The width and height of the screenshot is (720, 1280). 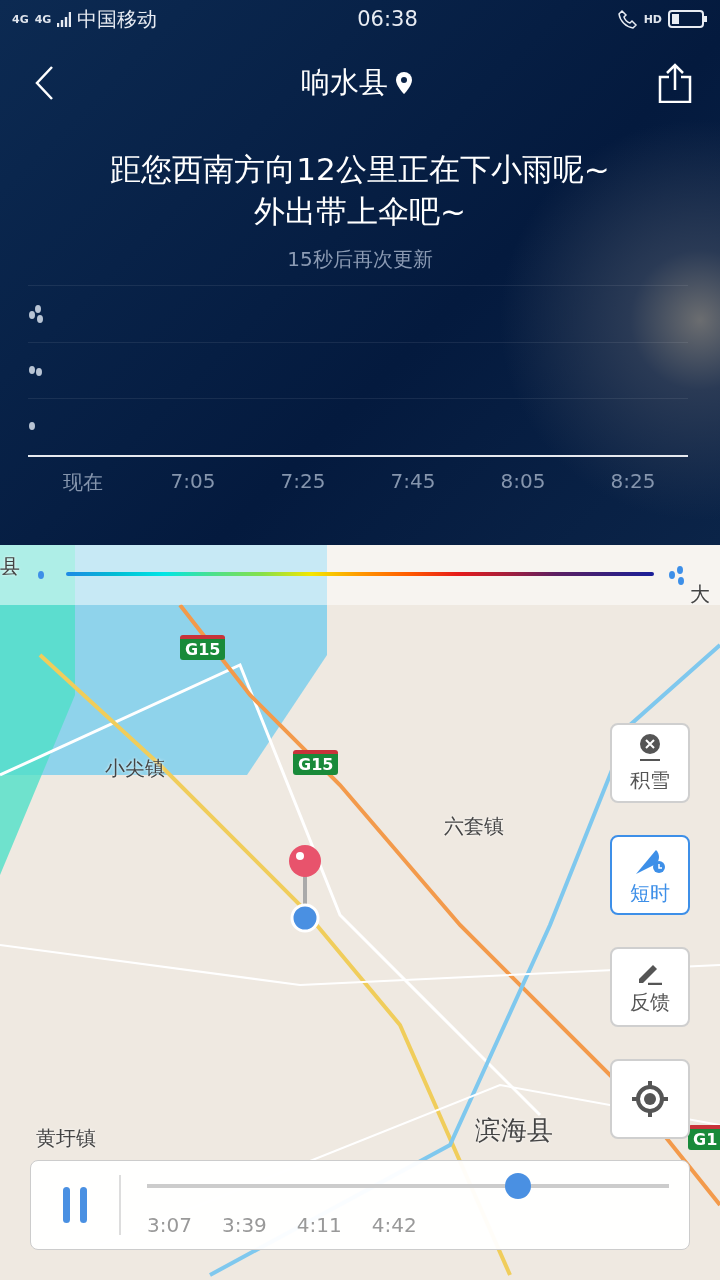 What do you see at coordinates (675, 83) in the screenshot?
I see `share-icon` at bounding box center [675, 83].